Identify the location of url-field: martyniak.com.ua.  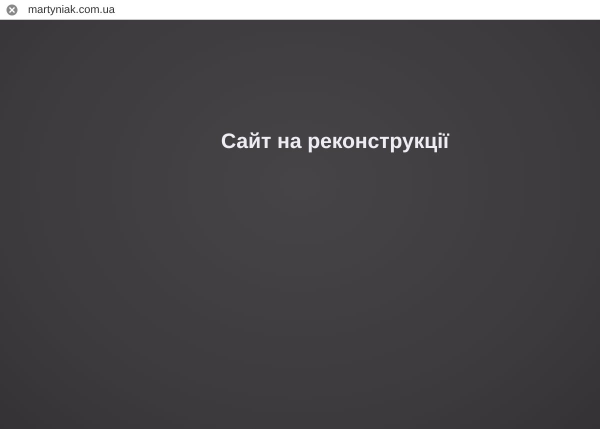
(71, 10).